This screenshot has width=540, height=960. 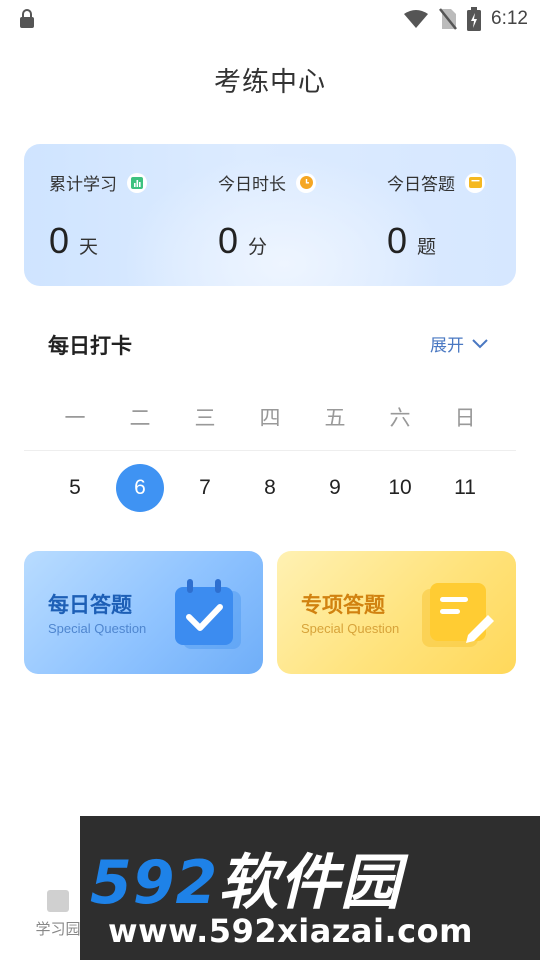 What do you see at coordinates (335, 488) in the screenshot?
I see `date-cell: 9` at bounding box center [335, 488].